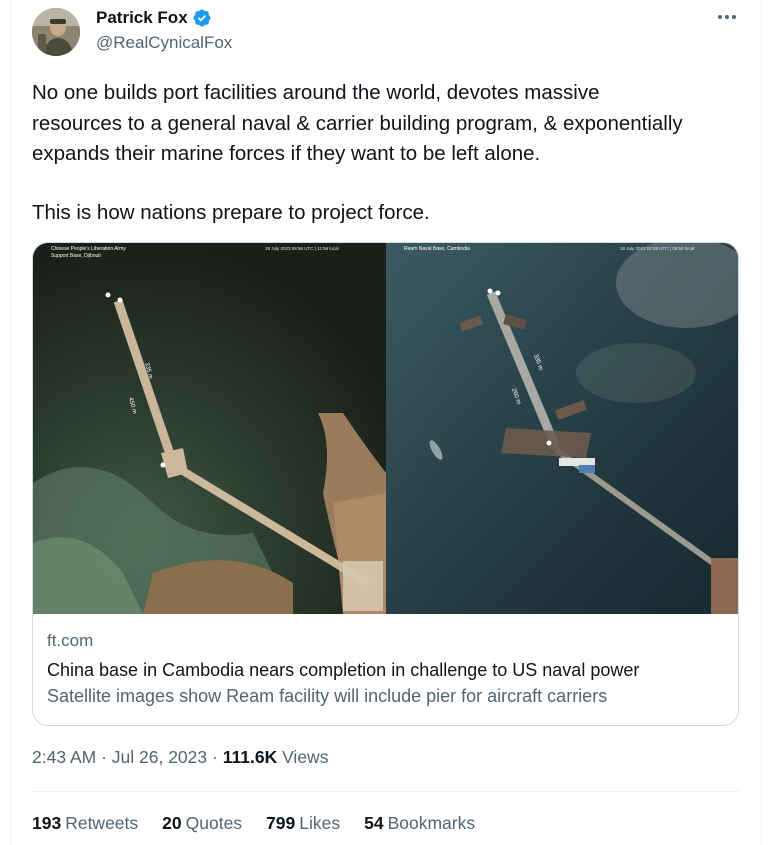  Describe the element at coordinates (142, 18) in the screenshot. I see `author-name: Patrick Fox` at that location.